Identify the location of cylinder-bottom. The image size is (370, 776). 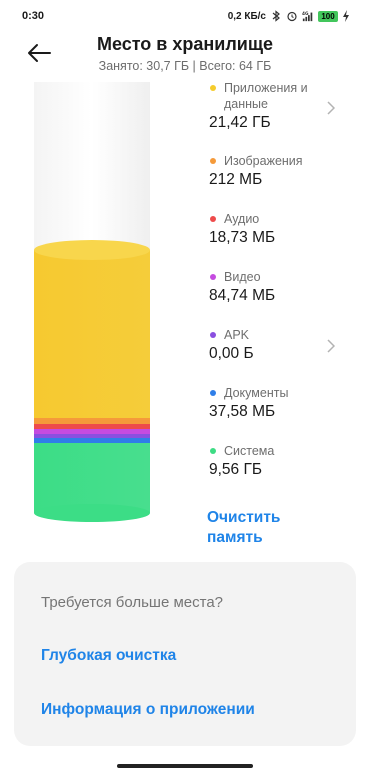
(92, 513).